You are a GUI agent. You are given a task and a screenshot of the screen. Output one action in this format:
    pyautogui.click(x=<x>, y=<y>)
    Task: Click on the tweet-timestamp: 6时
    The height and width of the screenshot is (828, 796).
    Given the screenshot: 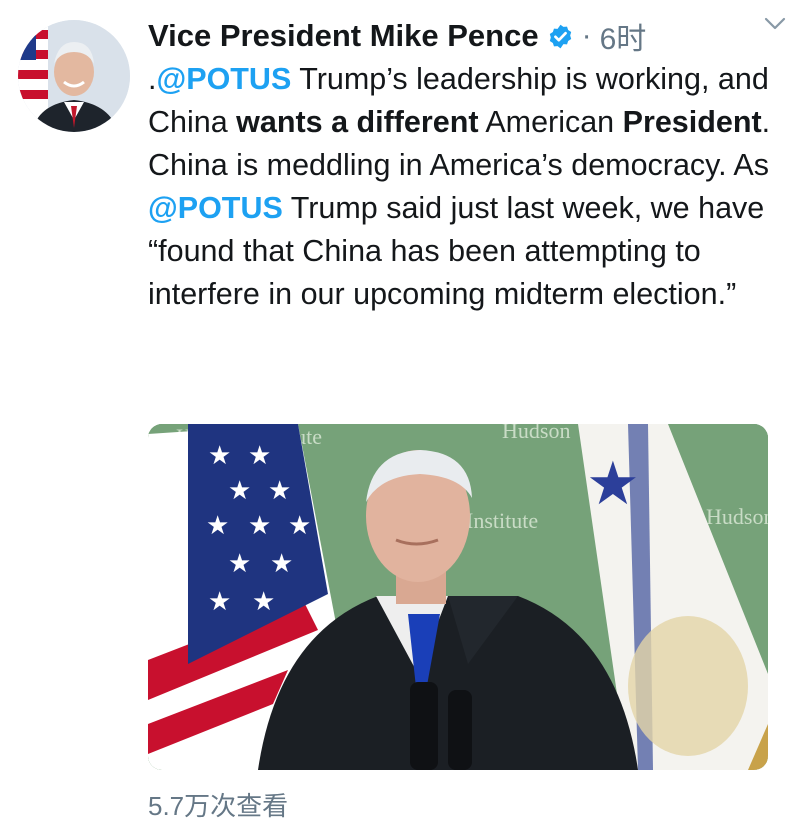 What is the action you would take?
    pyautogui.click(x=623, y=36)
    